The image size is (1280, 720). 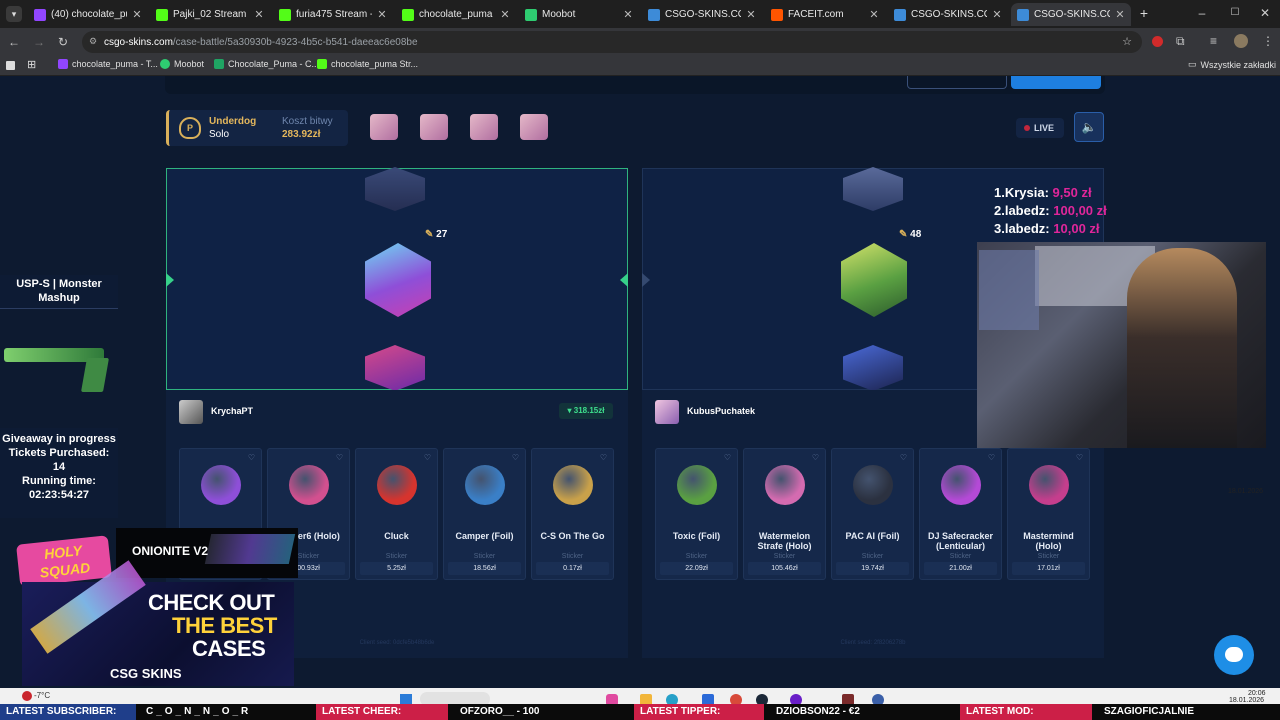 What do you see at coordinates (39, 42) in the screenshot?
I see `forward-icon: →` at bounding box center [39, 42].